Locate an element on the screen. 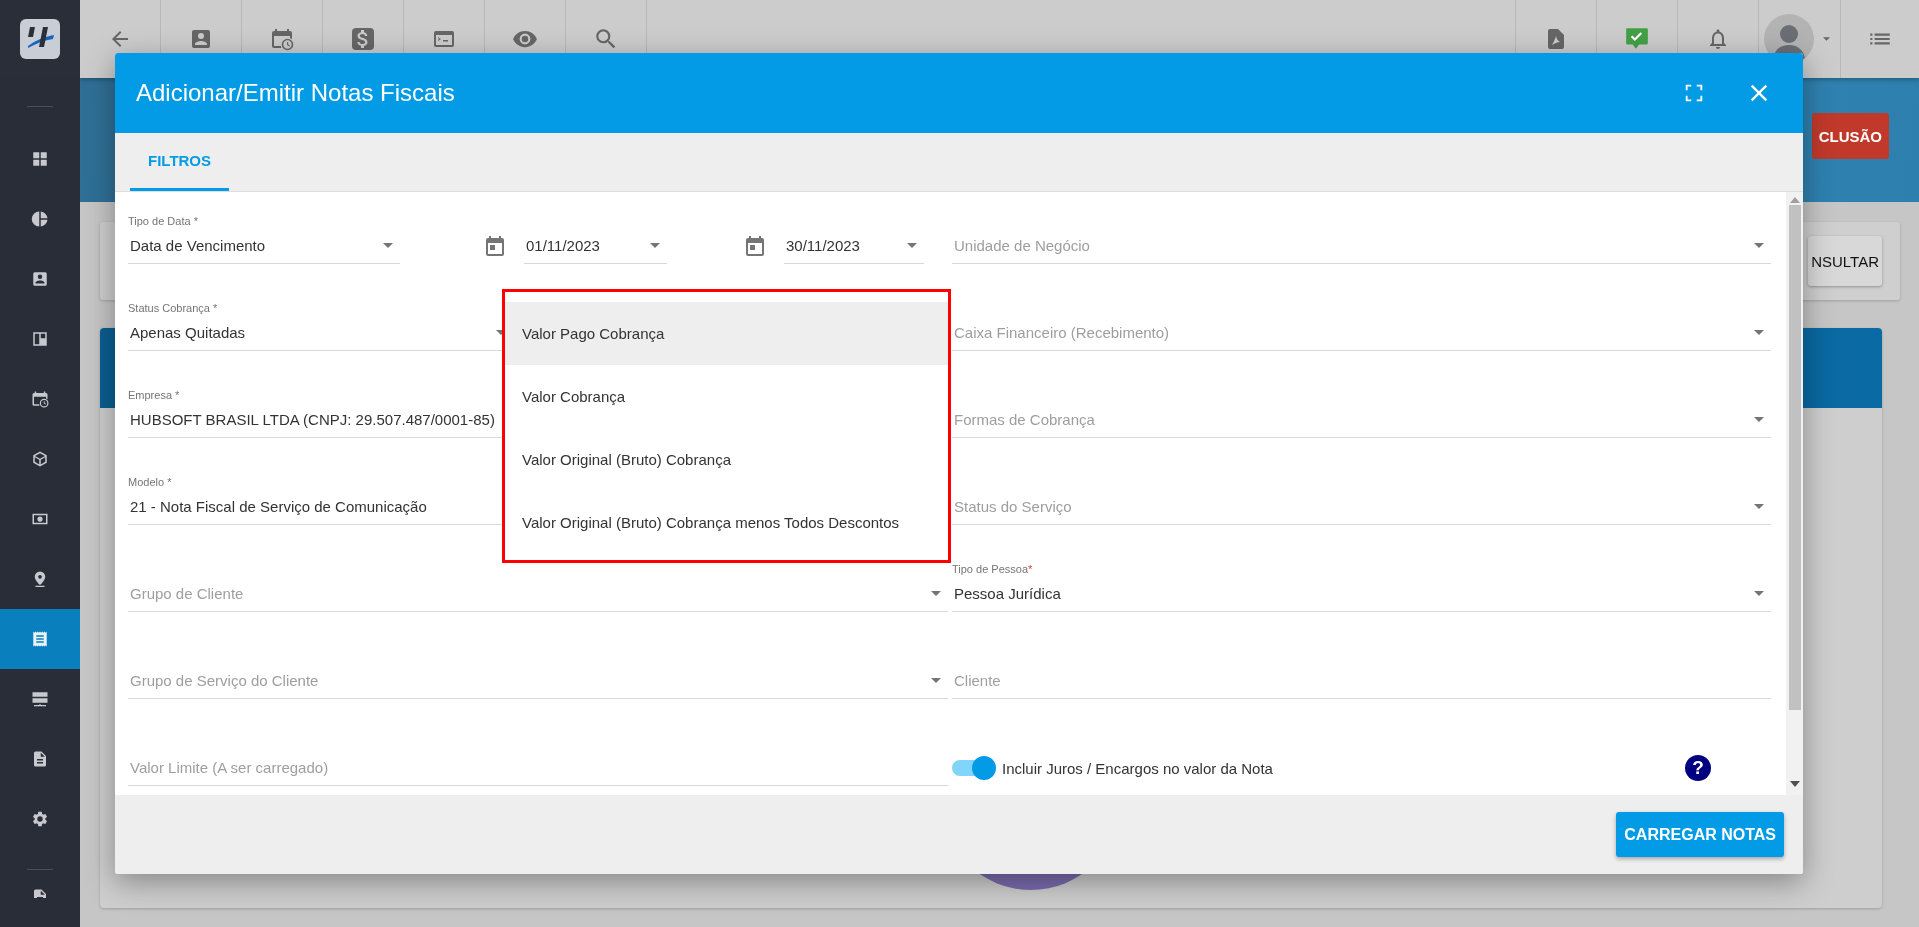 The height and width of the screenshot is (927, 1919). date-field: 01/11/2023 is located at coordinates (595, 246).